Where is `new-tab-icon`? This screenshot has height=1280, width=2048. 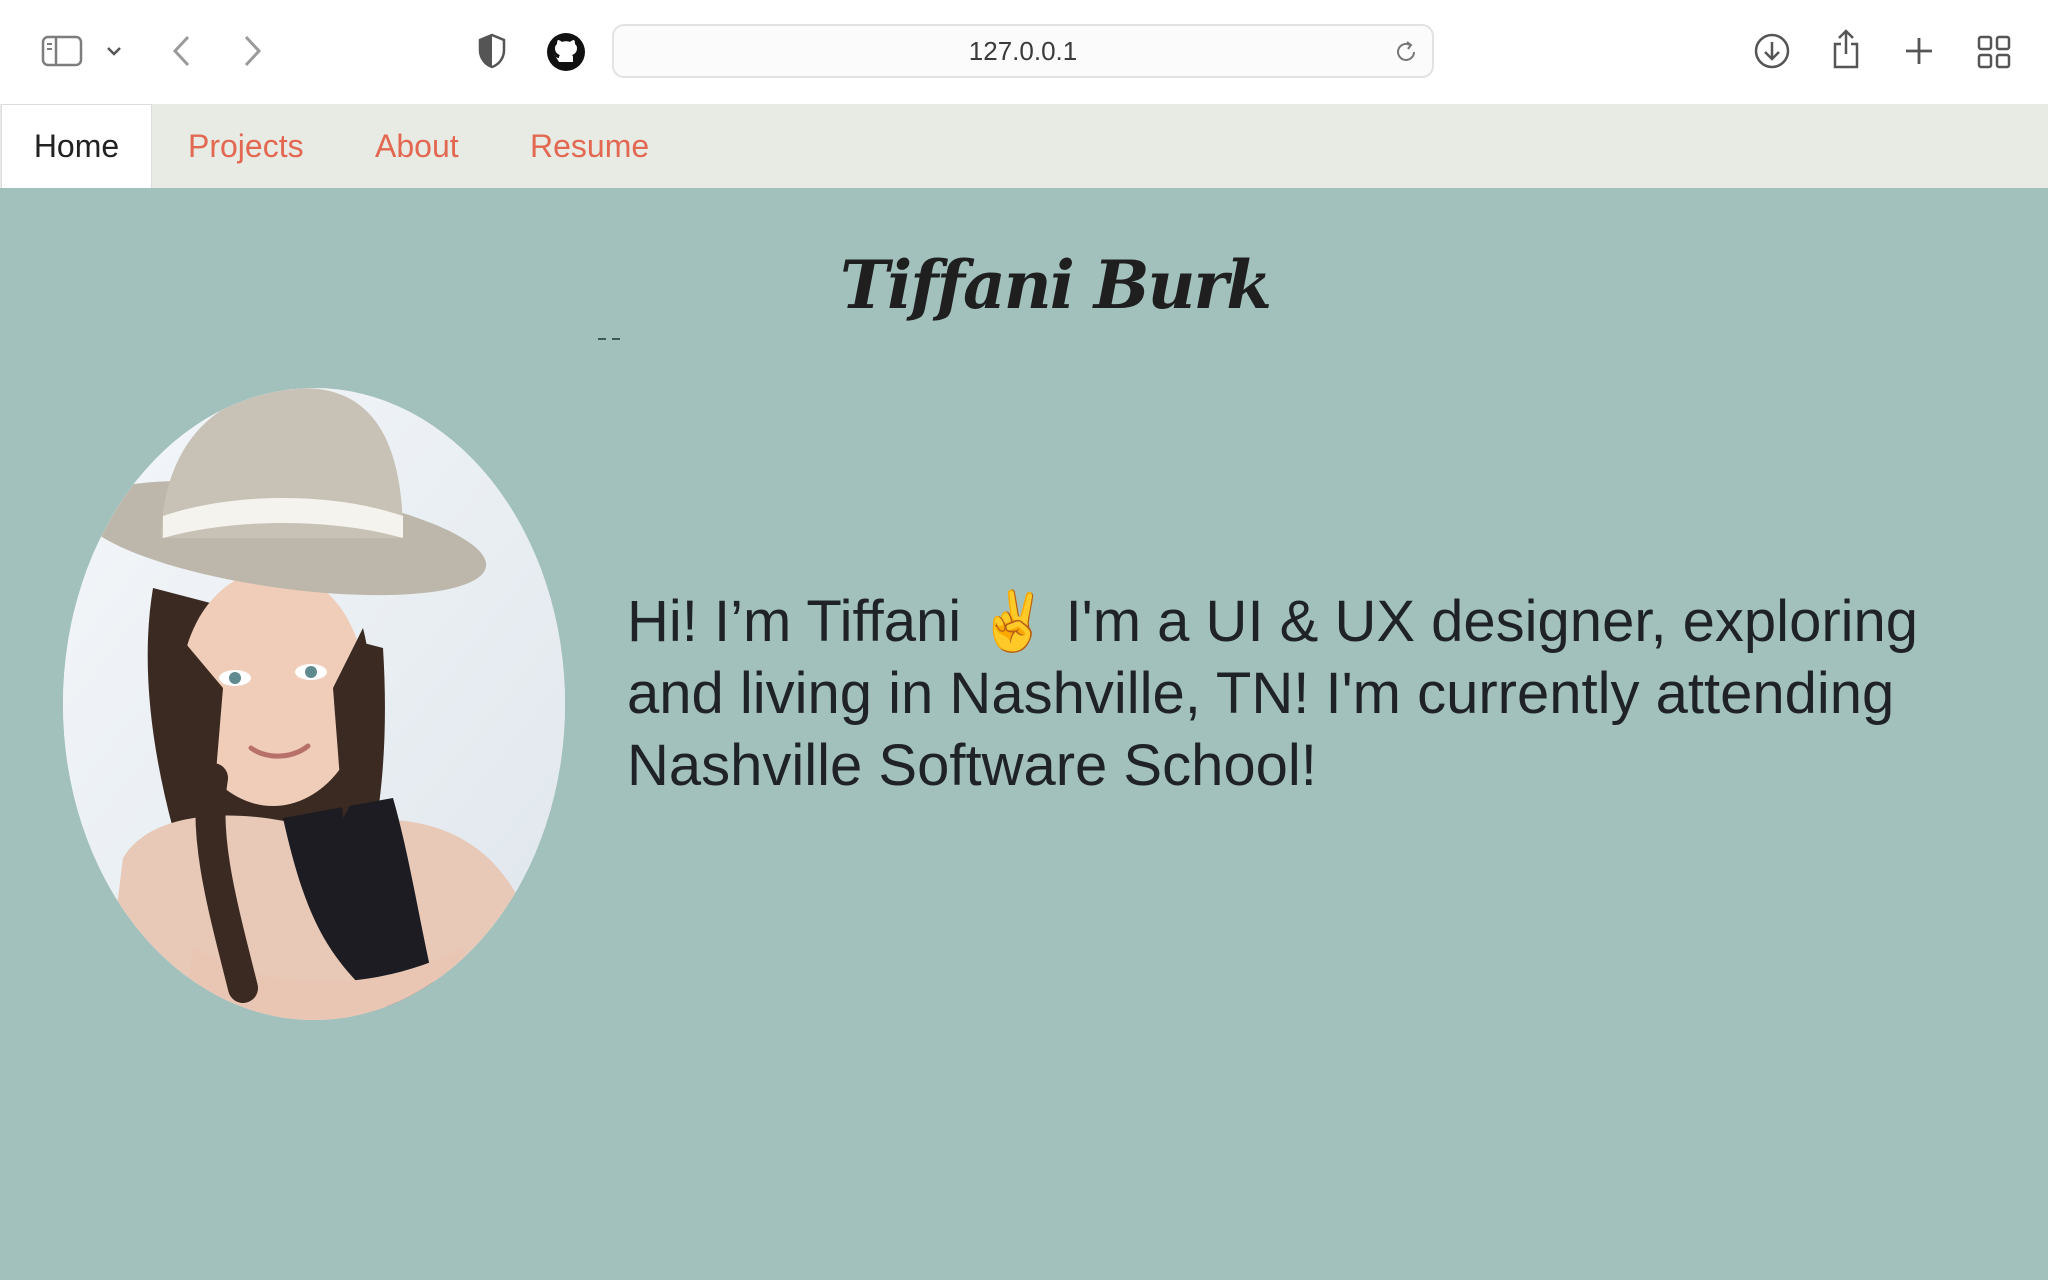 new-tab-icon is located at coordinates (1919, 51).